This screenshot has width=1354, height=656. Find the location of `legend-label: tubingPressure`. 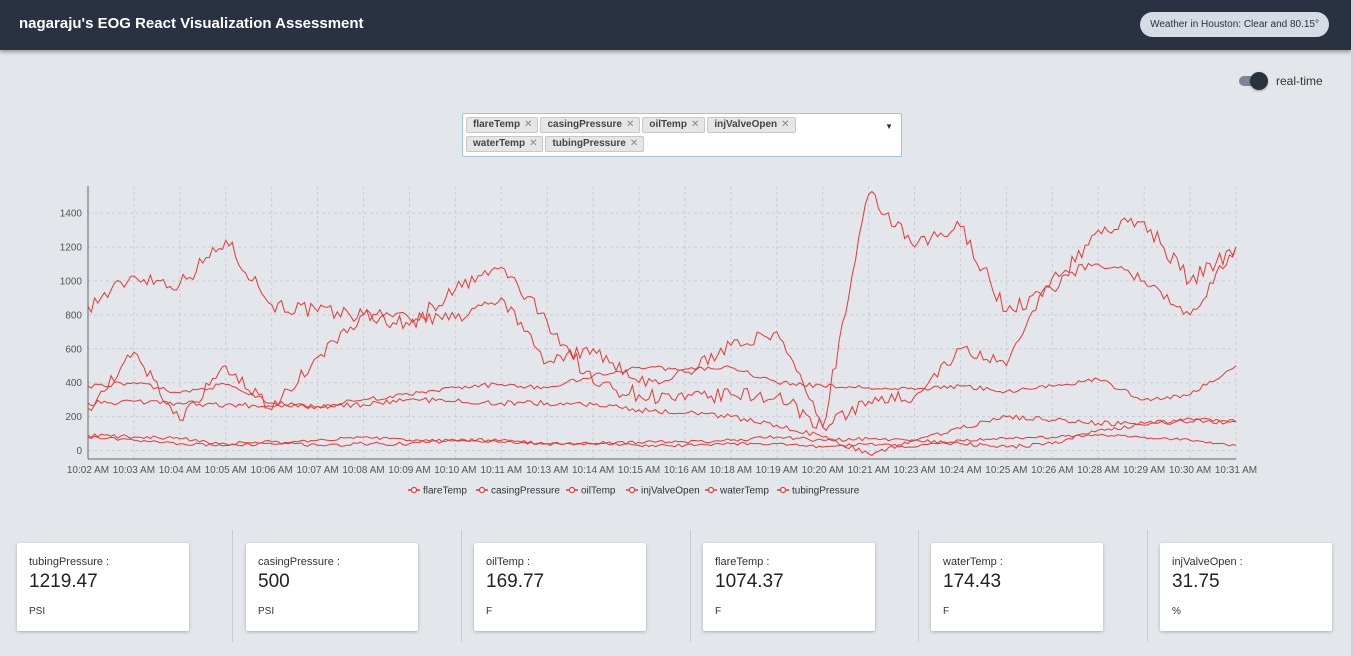

legend-label: tubingPressure is located at coordinates (826, 491).